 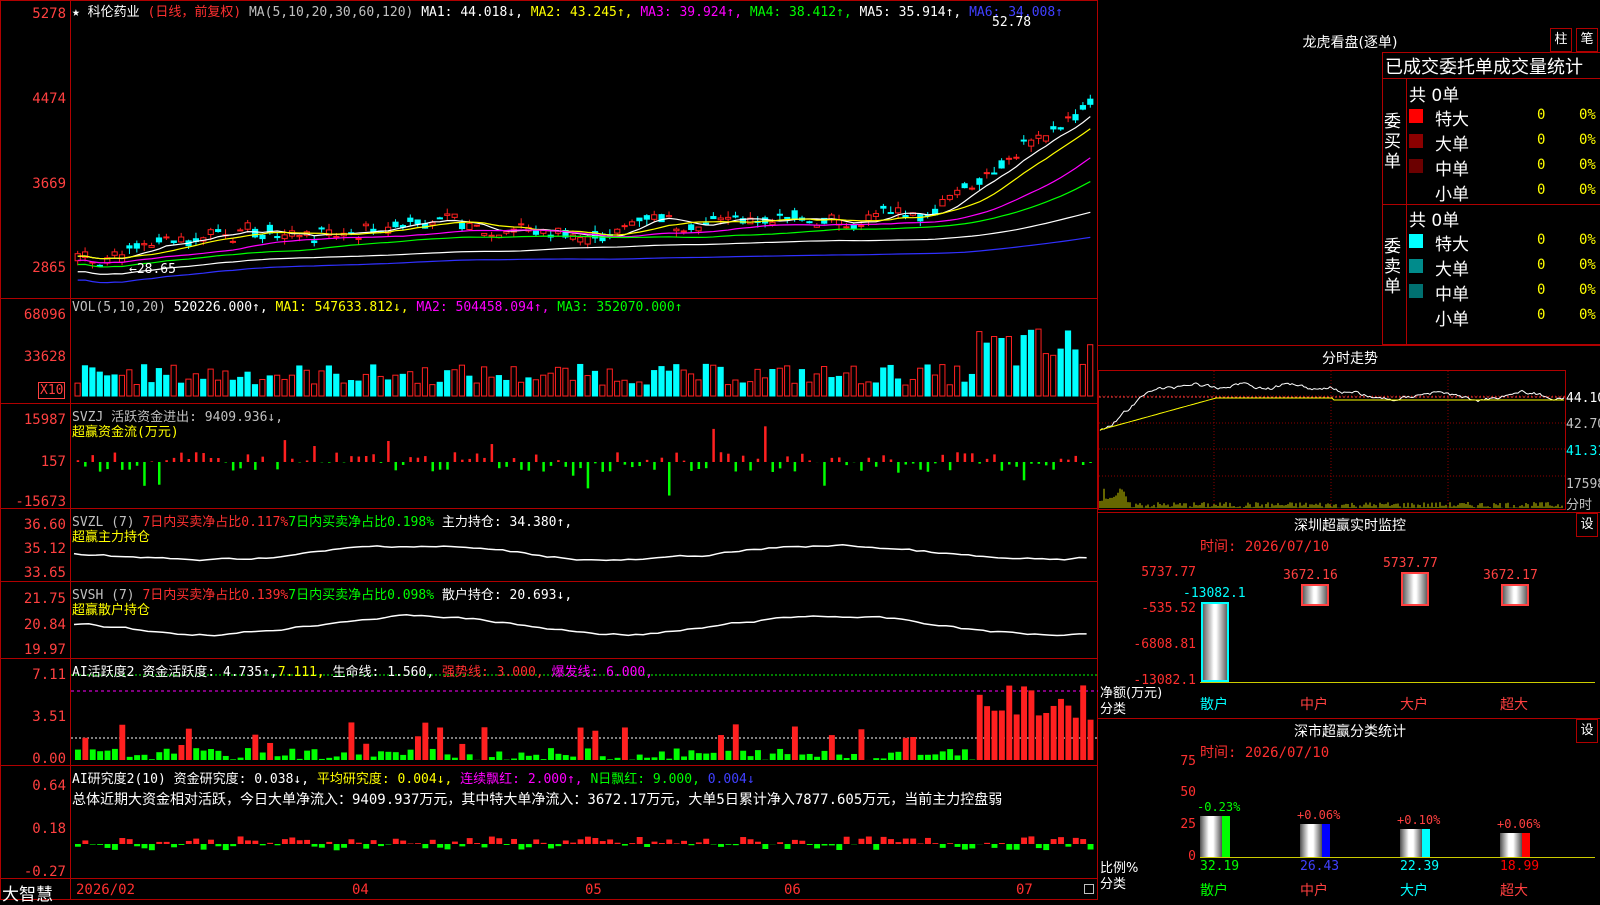 I want to click on buy-total: 共 0单, so click(x=1434, y=93).